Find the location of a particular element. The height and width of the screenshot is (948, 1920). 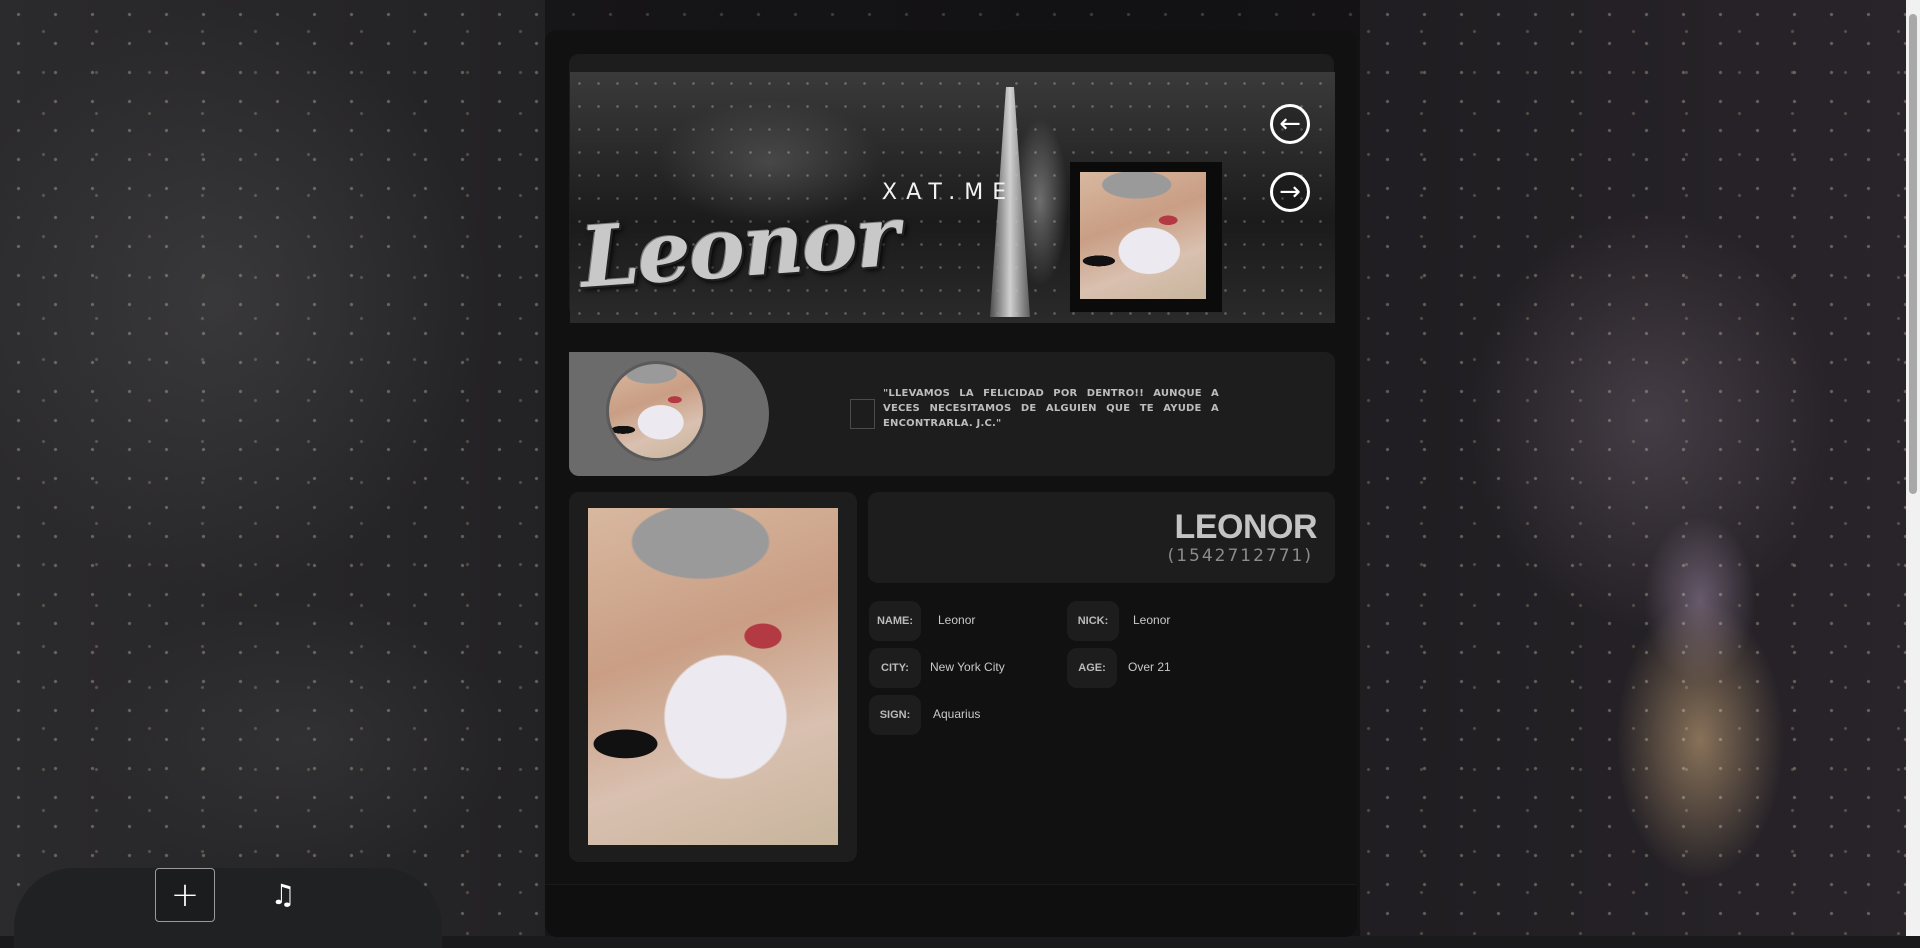

nick-value: Leonor is located at coordinates (1152, 620).